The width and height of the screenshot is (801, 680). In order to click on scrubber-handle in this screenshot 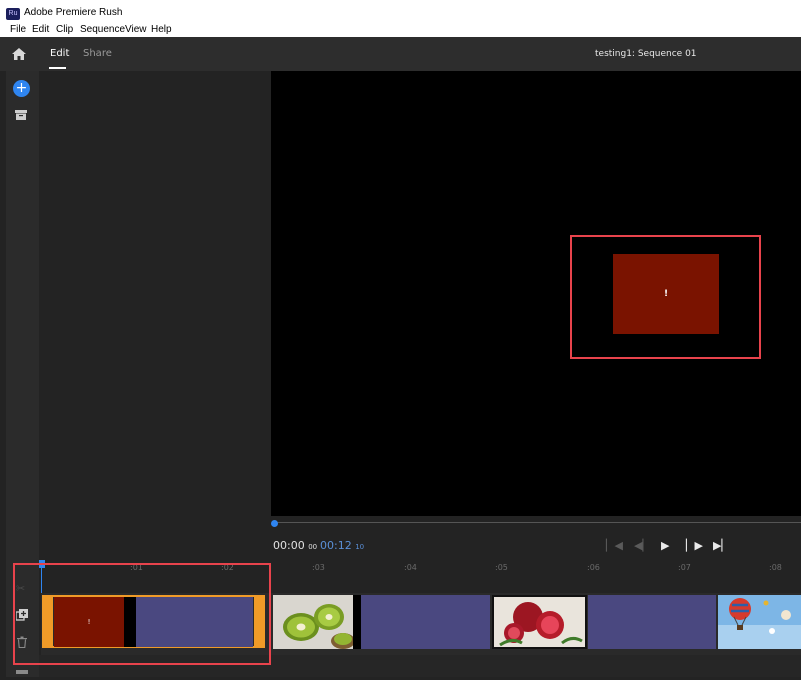, I will do `click(274, 523)`.